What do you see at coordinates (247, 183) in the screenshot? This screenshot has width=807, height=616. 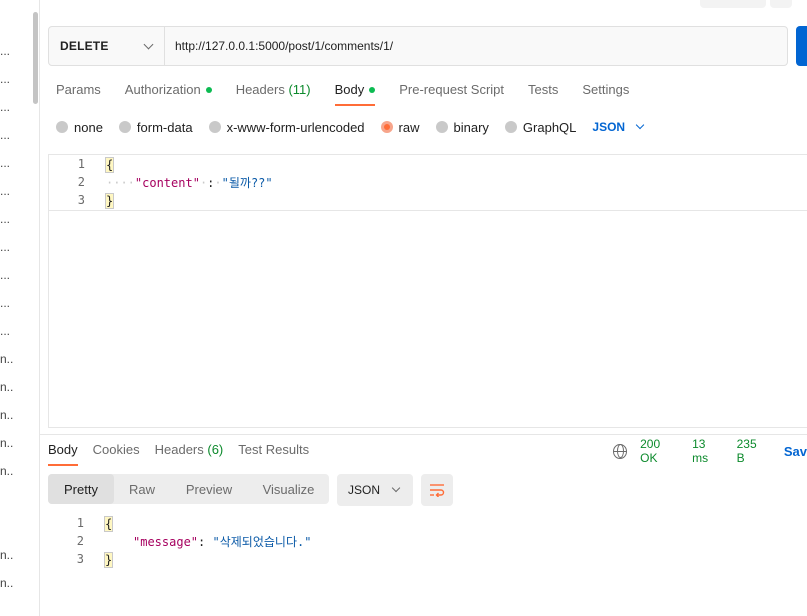 I see `json-value: "될까??"` at bounding box center [247, 183].